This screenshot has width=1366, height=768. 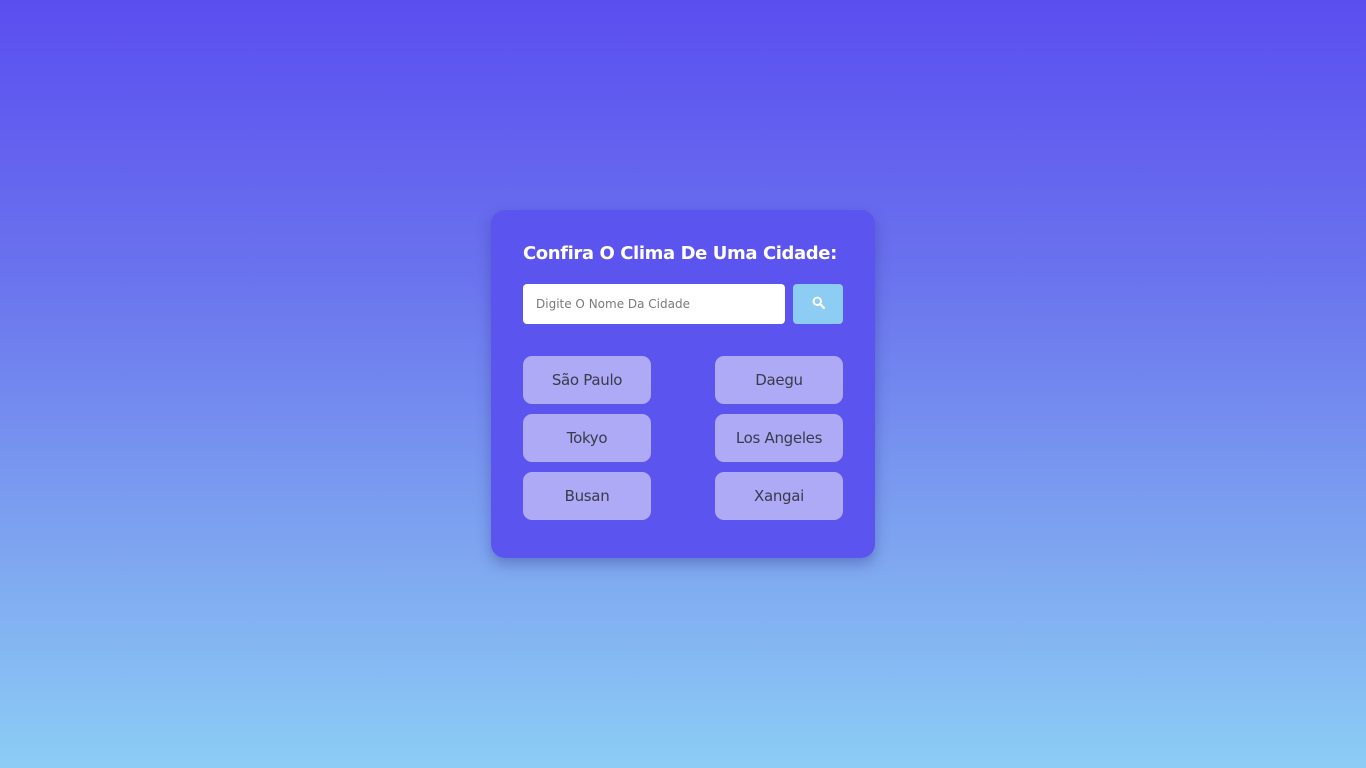 What do you see at coordinates (779, 496) in the screenshot?
I see `city-button-xangai: Xangai` at bounding box center [779, 496].